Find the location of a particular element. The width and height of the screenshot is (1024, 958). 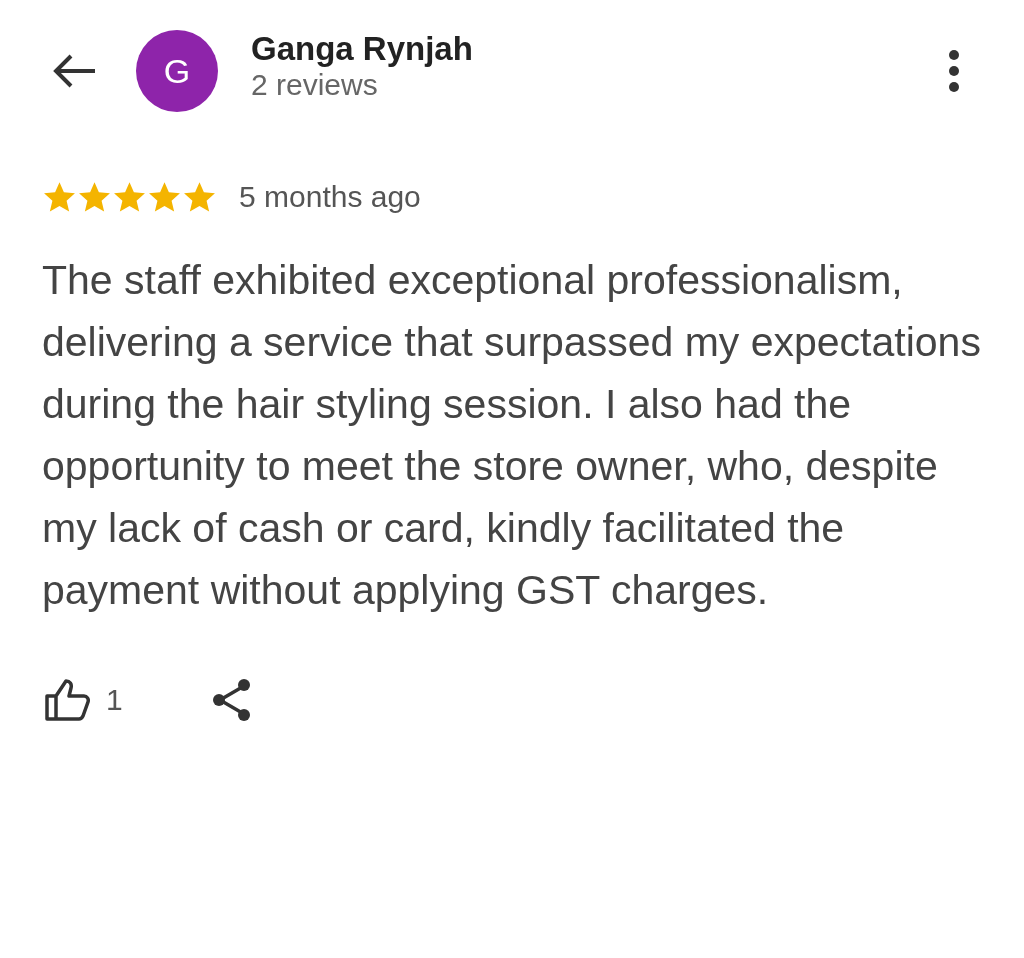

avatar: G is located at coordinates (177, 71).